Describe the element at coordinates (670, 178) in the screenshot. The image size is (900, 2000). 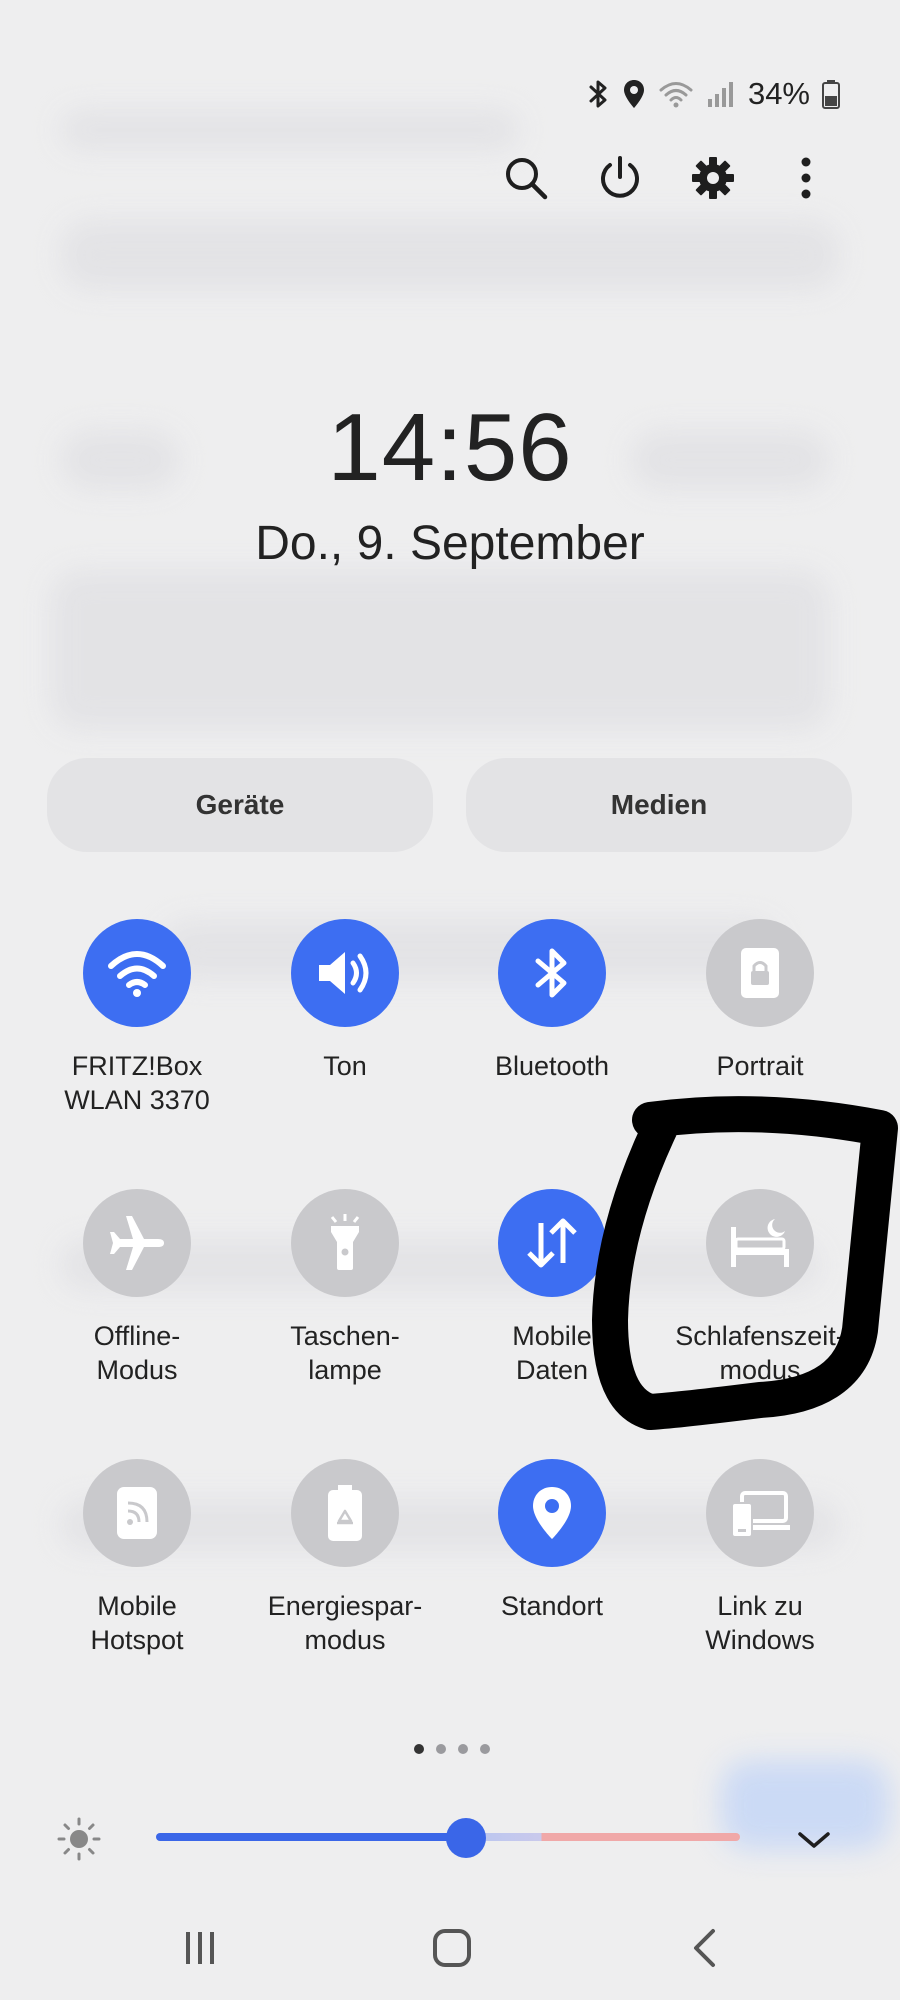
I see `quick-panel-toolbar` at that location.